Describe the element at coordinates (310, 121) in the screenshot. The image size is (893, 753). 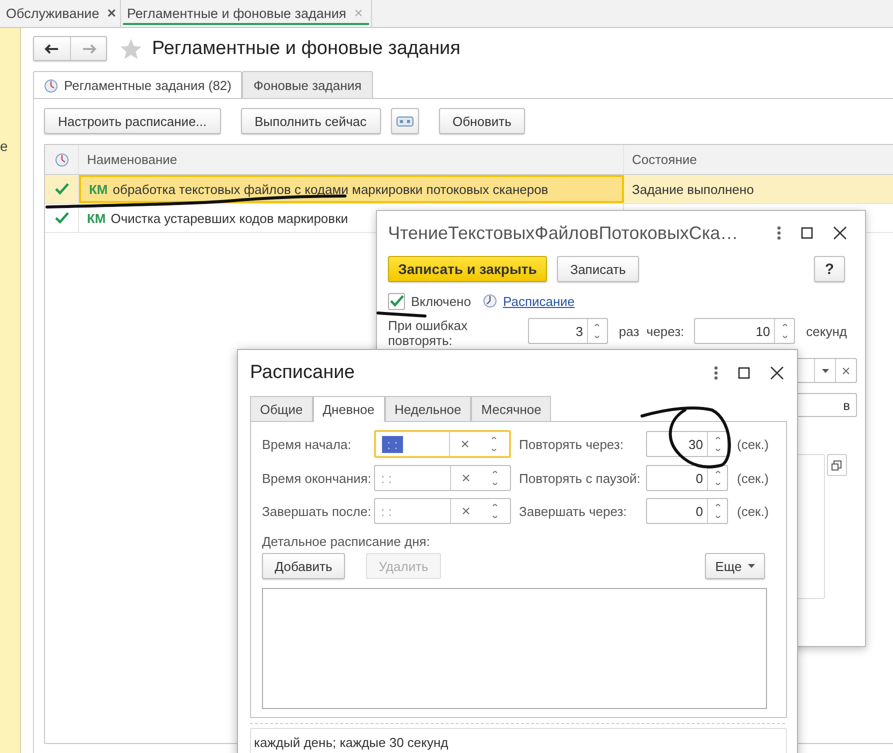
I see `toolbar-button: Выполнить сейчас` at that location.